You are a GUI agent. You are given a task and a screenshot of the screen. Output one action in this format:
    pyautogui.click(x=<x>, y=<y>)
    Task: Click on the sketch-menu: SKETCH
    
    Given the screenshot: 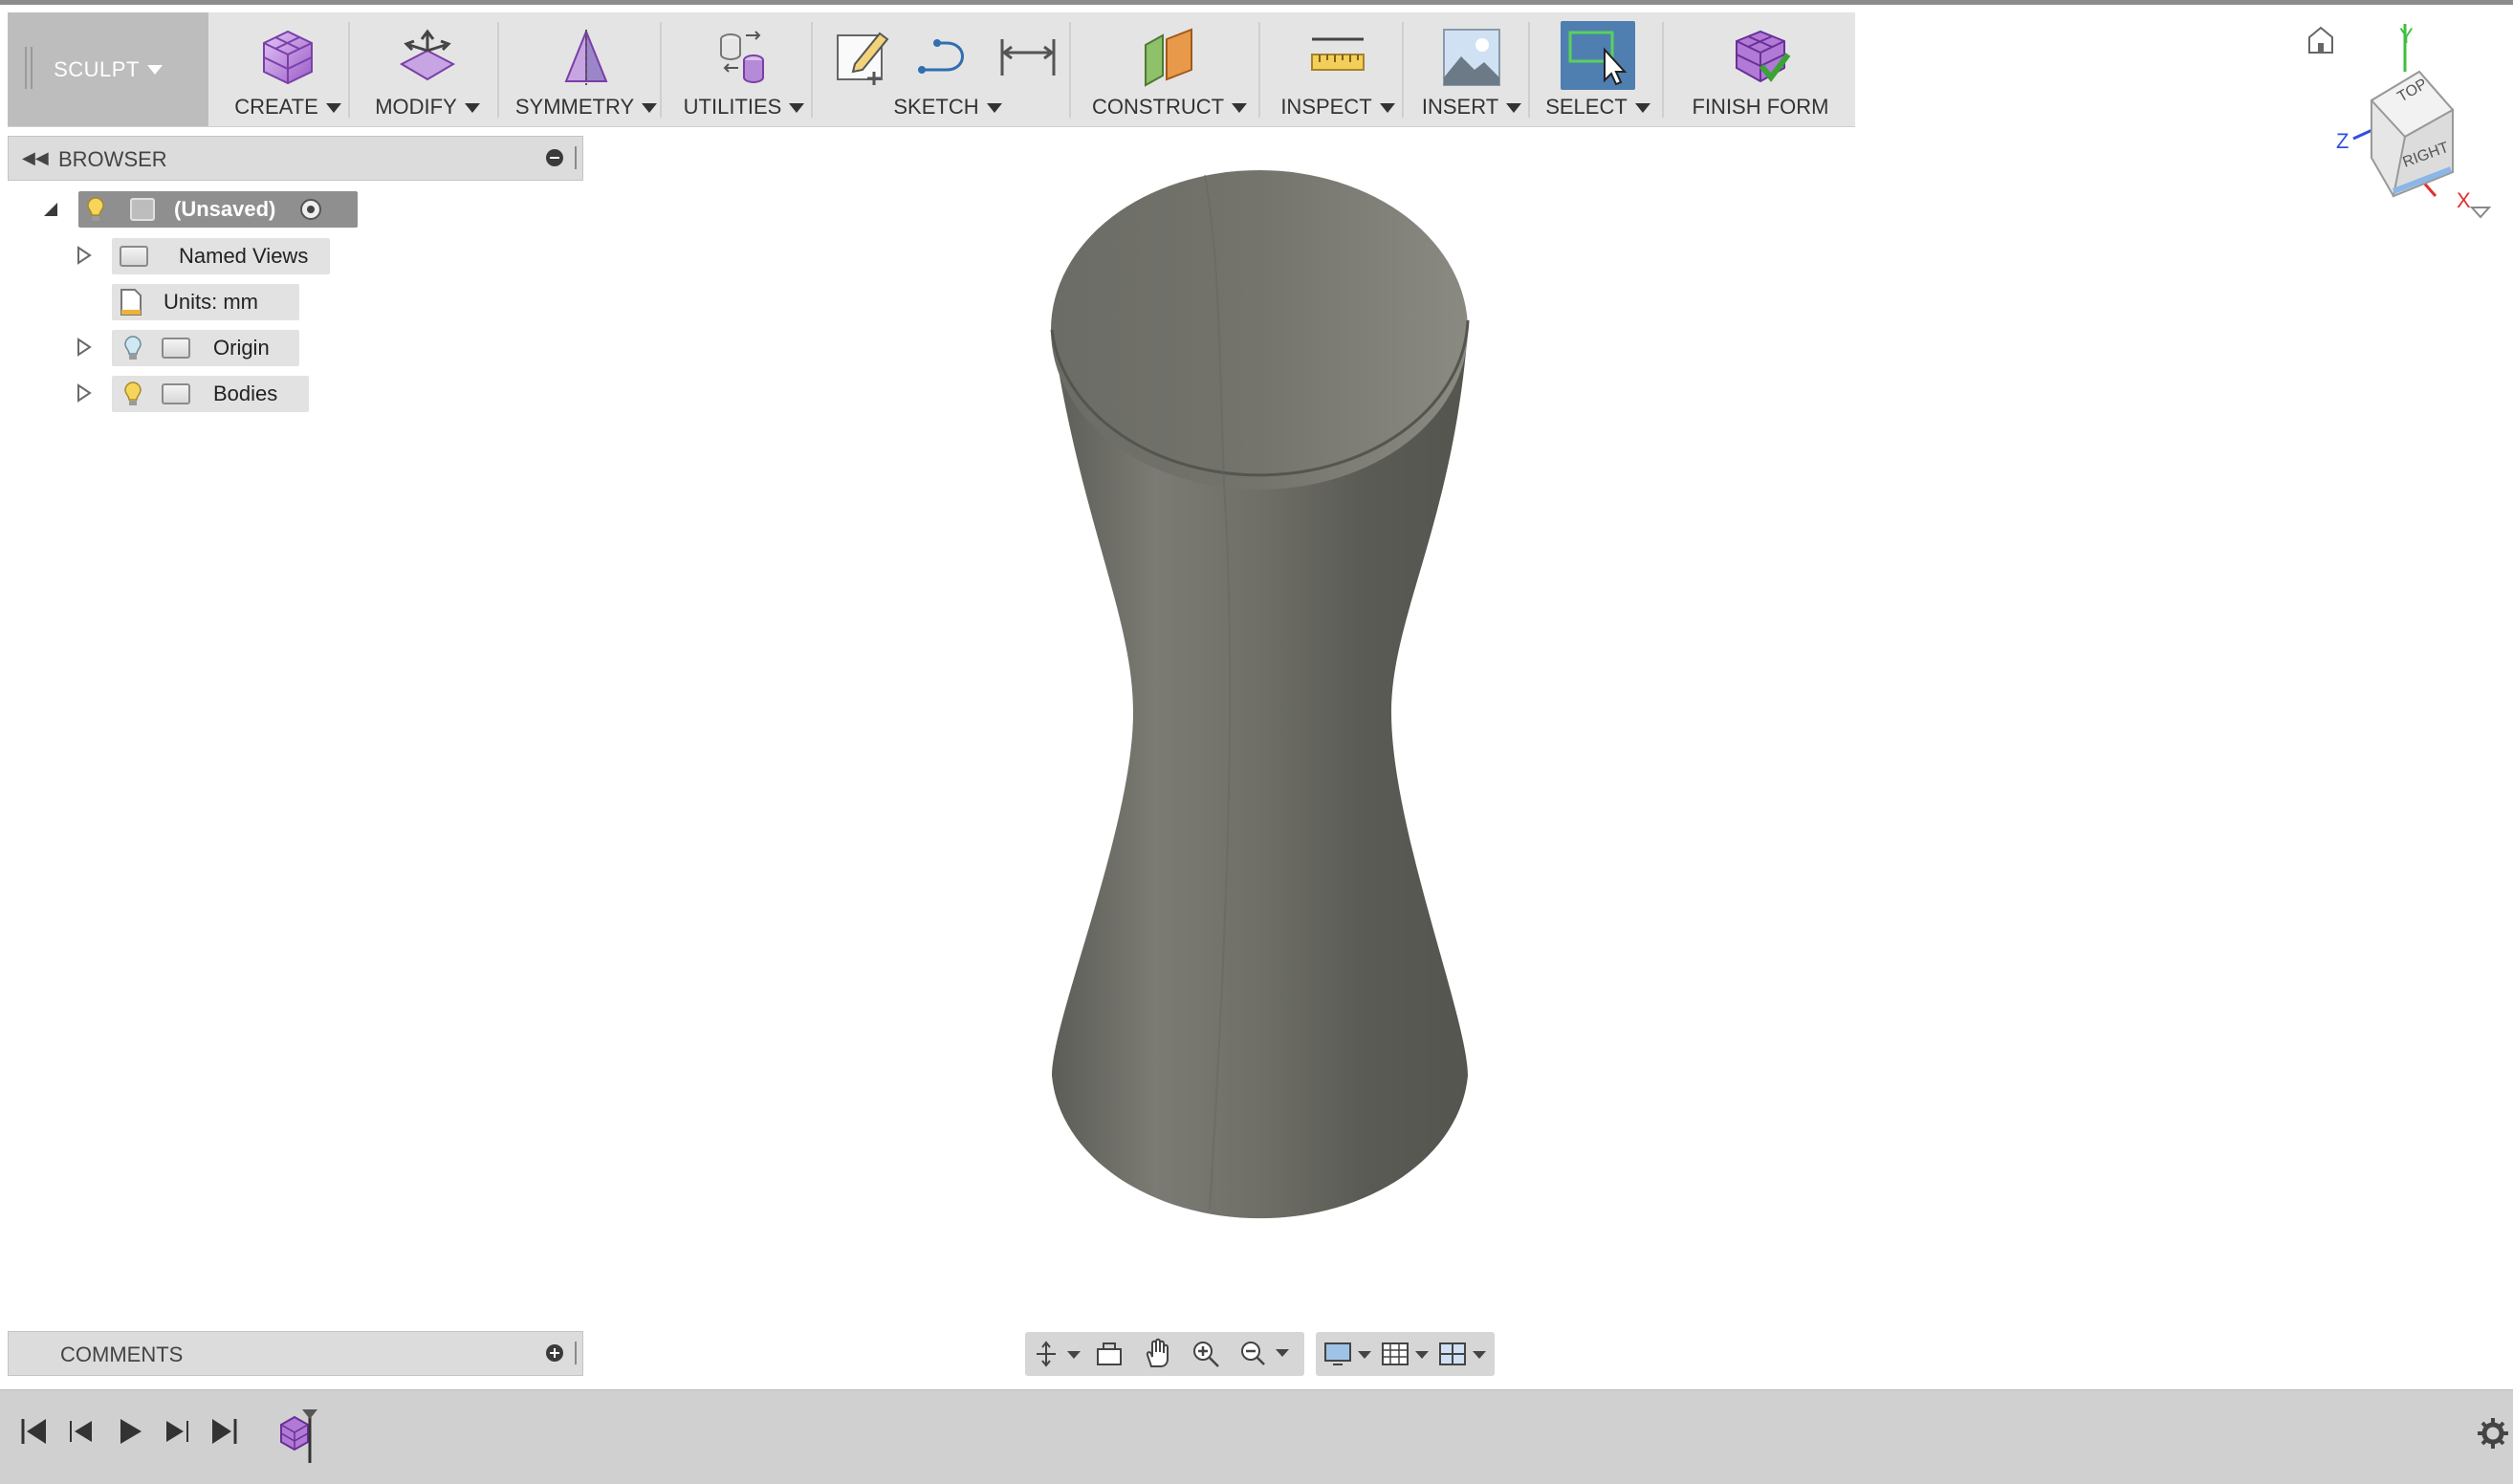 What is the action you would take?
    pyautogui.click(x=948, y=69)
    